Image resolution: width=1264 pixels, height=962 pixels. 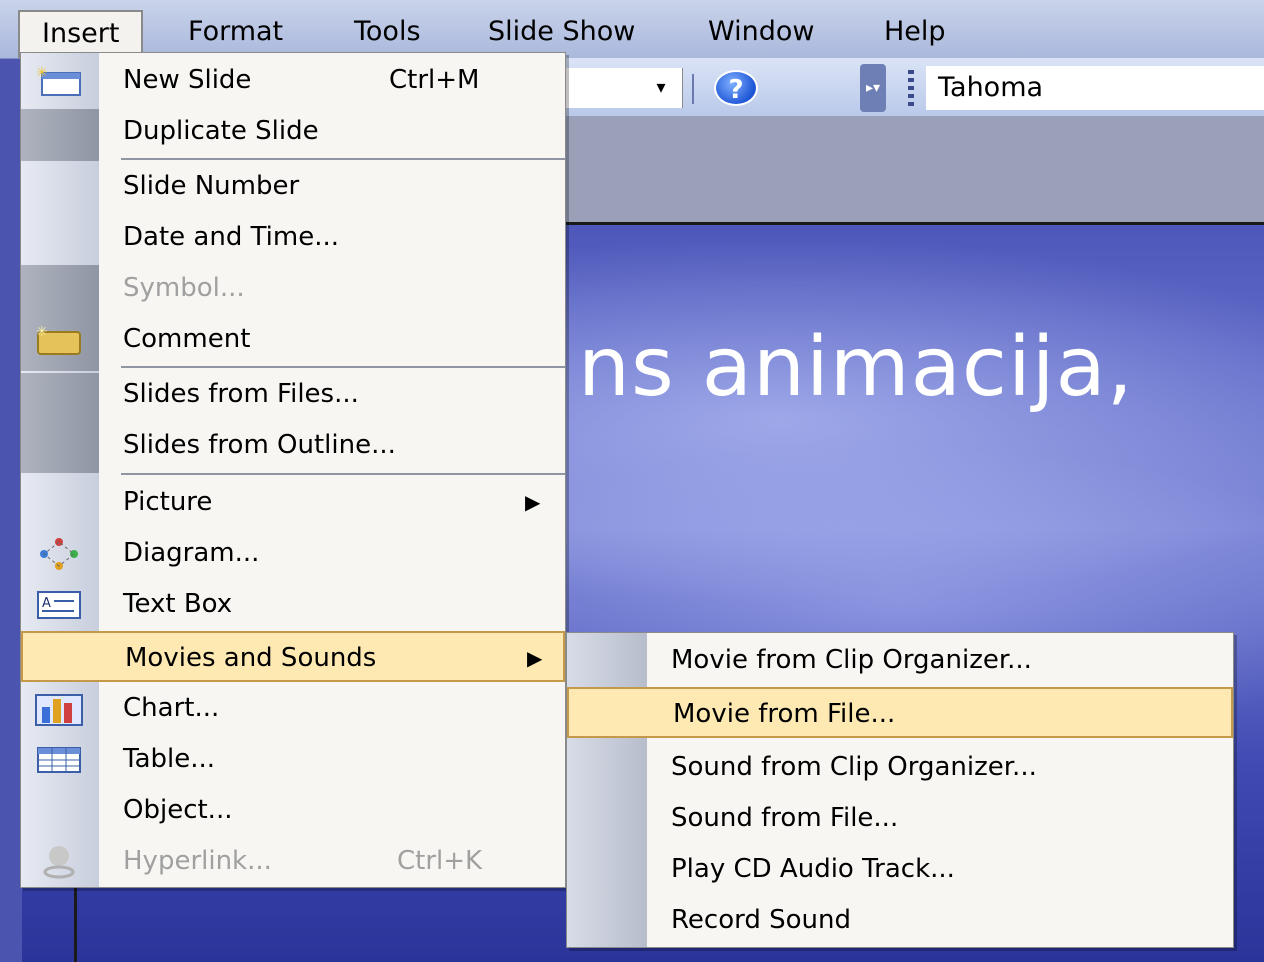 I want to click on help-icon: ?, so click(x=736, y=88).